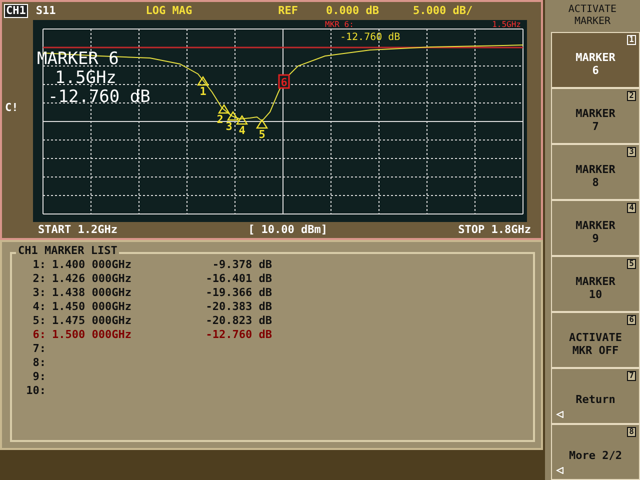  What do you see at coordinates (39, 377) in the screenshot?
I see `marker-index: 9:` at bounding box center [39, 377].